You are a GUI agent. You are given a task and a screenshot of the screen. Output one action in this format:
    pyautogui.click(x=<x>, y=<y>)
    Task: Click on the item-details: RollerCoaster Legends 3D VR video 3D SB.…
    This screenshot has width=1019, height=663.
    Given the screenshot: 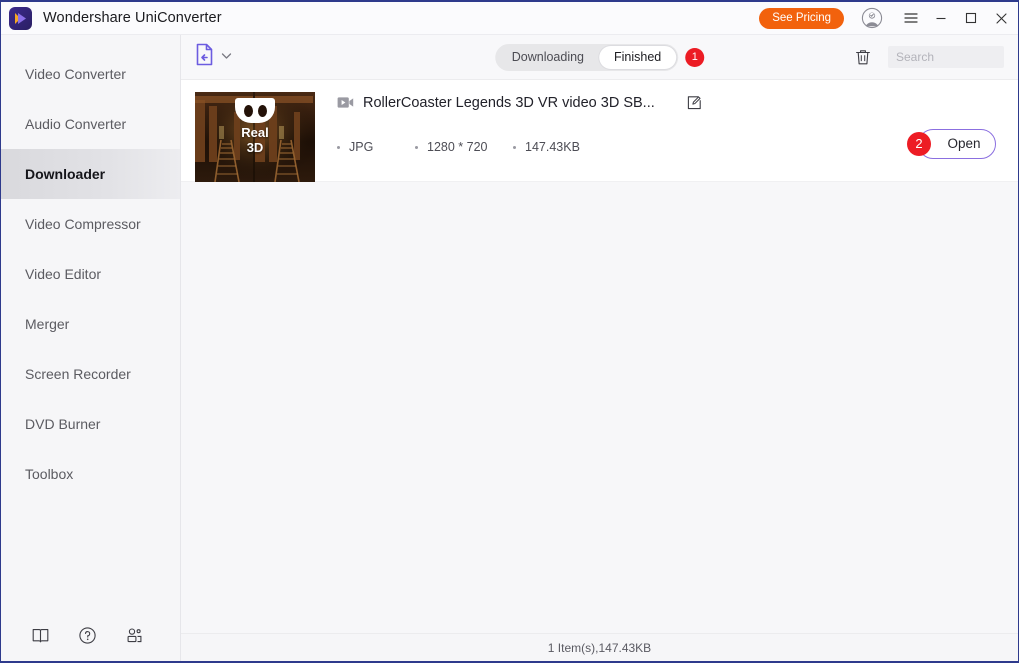 What is the action you would take?
    pyautogui.click(x=616, y=123)
    